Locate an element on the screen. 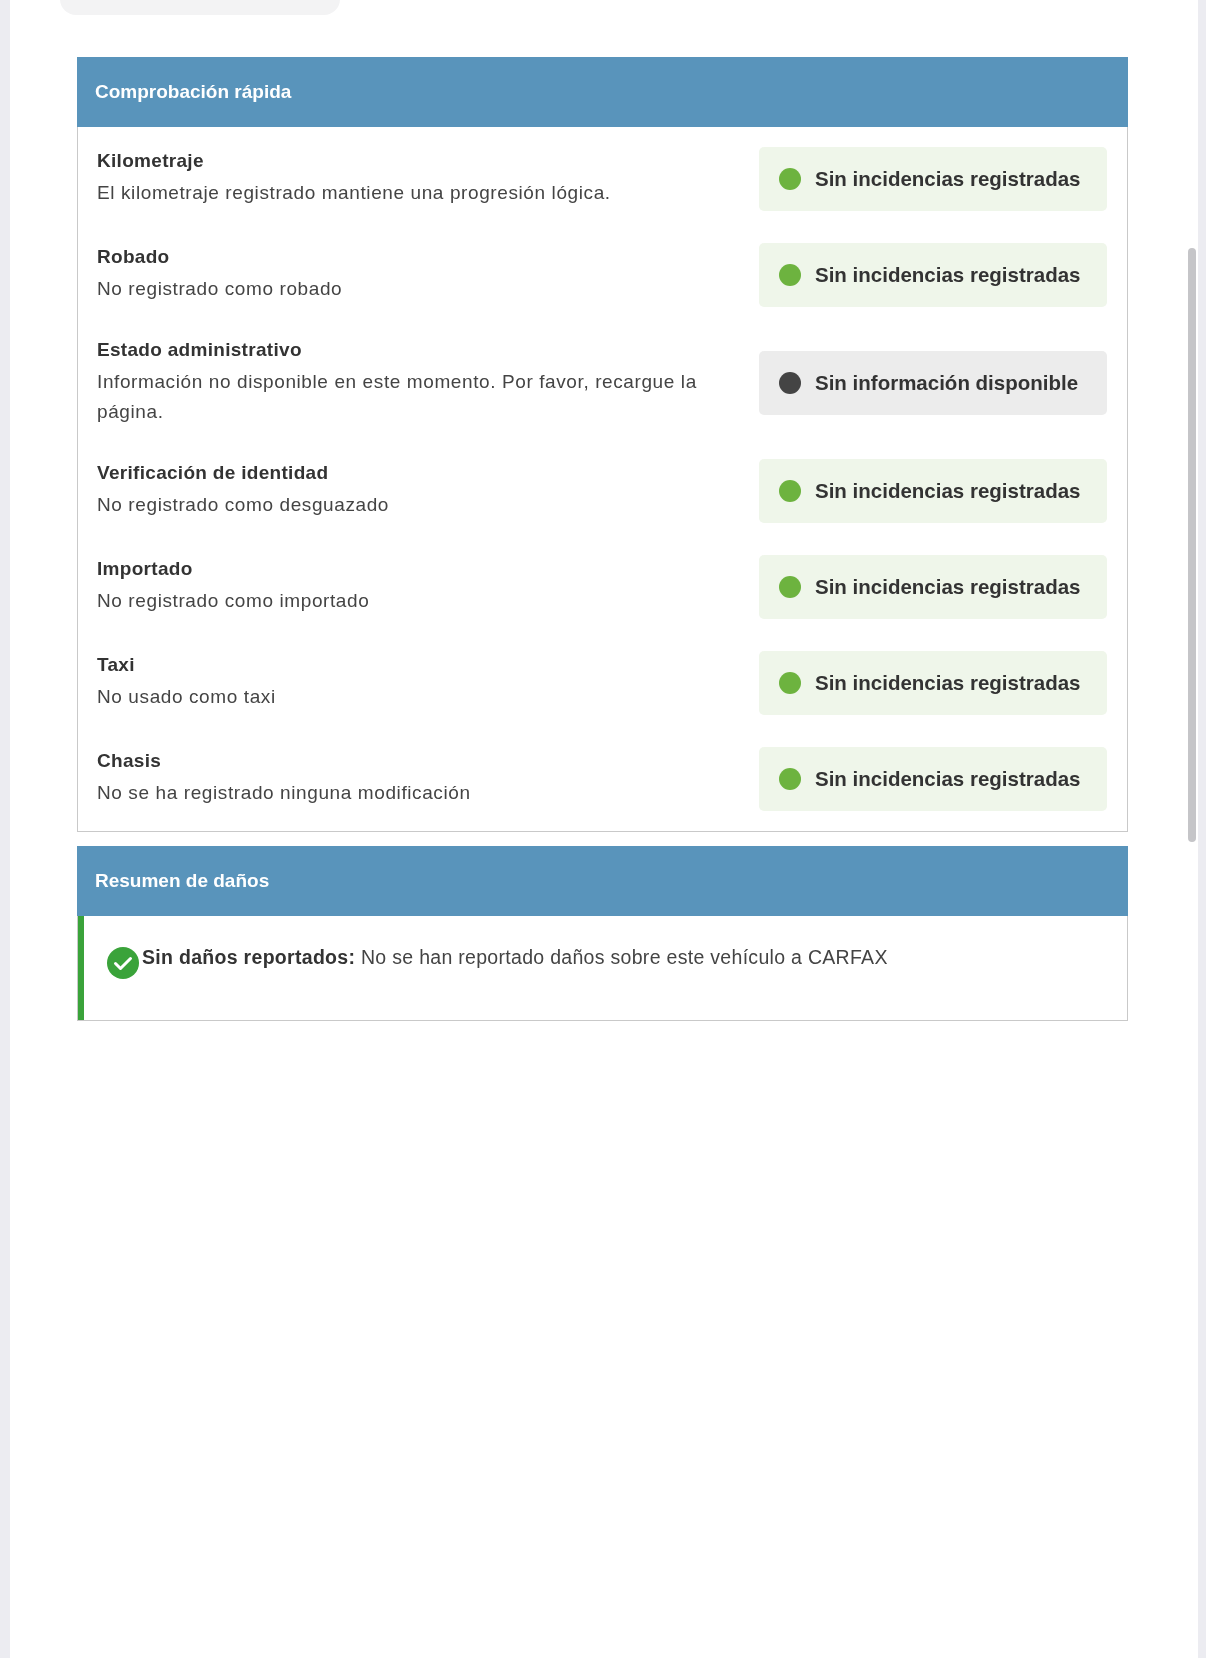  check-title: Robado is located at coordinates (134, 257).